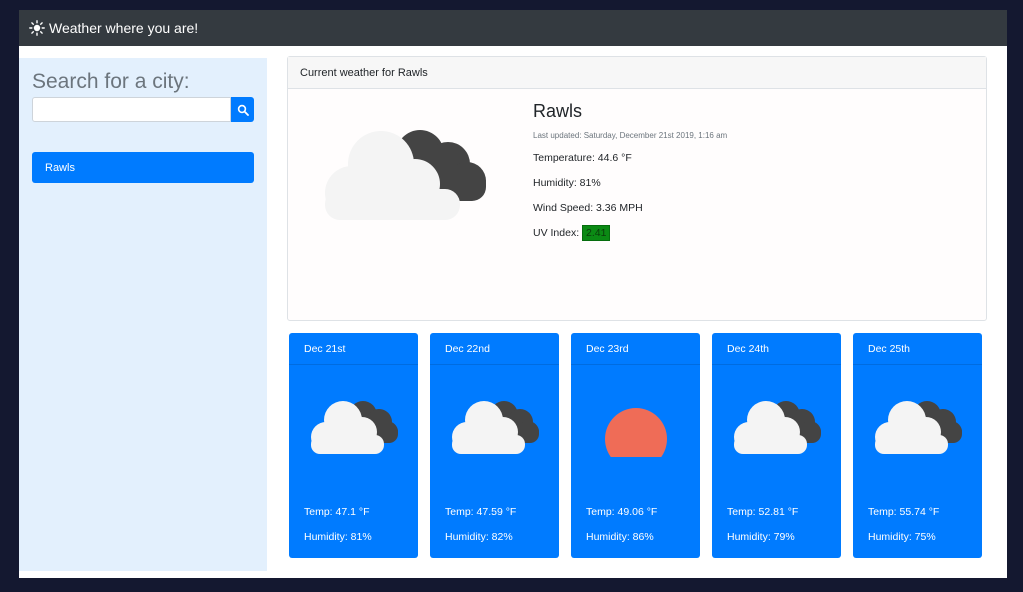  What do you see at coordinates (917, 349) in the screenshot?
I see `forecast-date: Dec 25th` at bounding box center [917, 349].